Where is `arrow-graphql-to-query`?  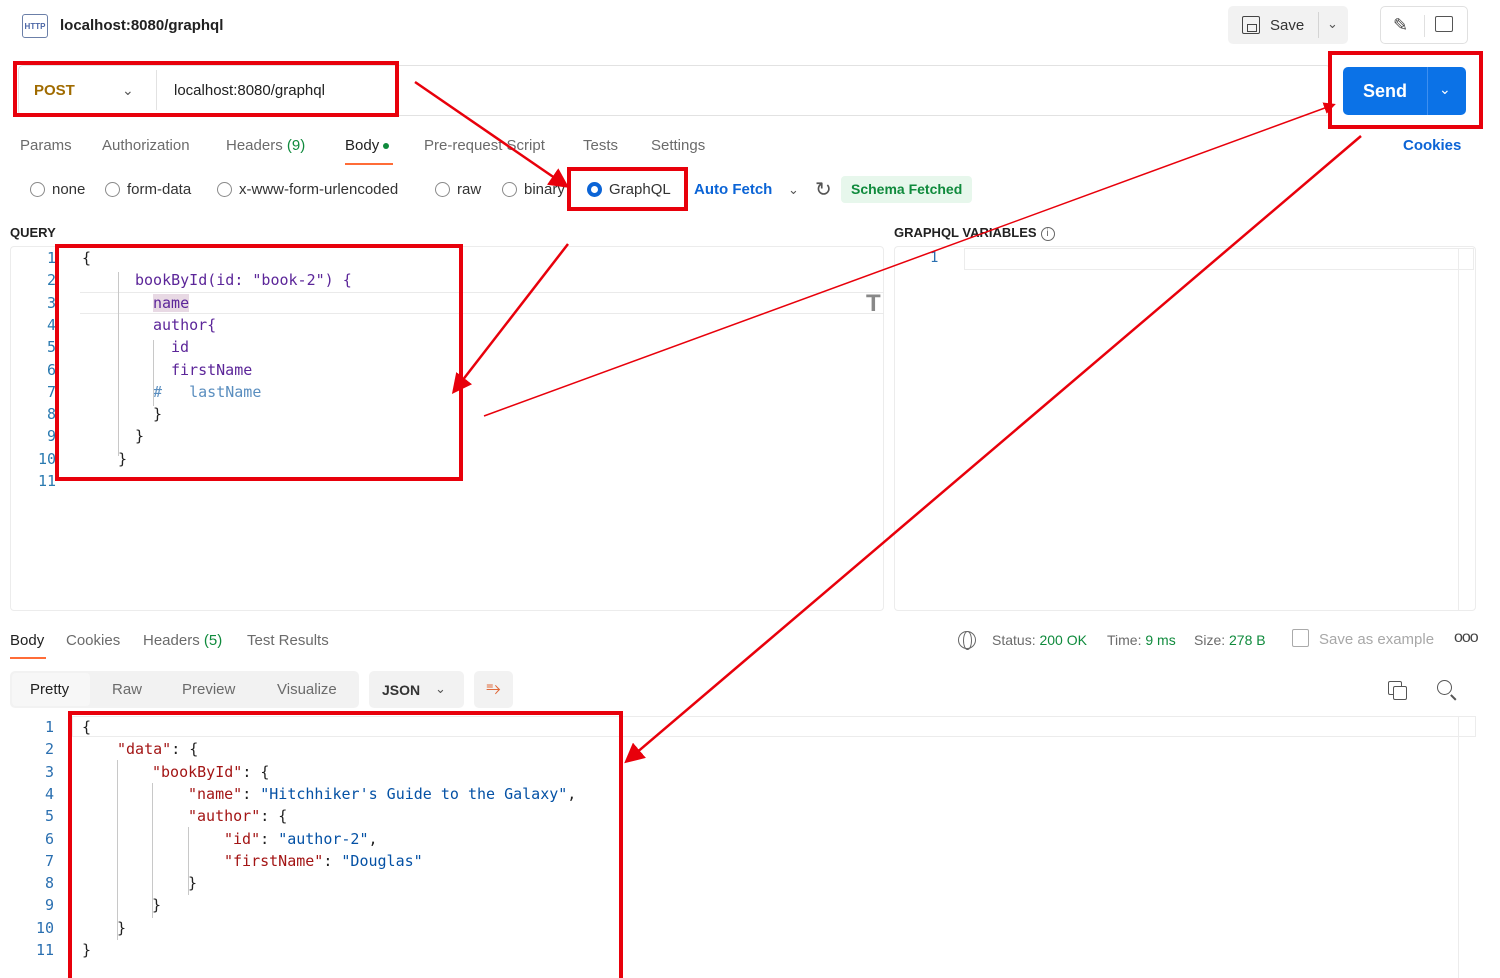
arrow-graphql-to-query is located at coordinates (510, 318).